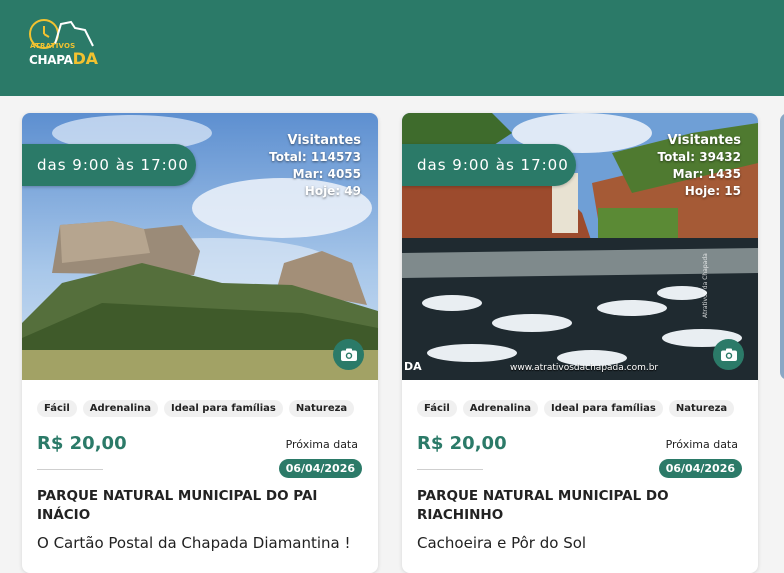 The image size is (784, 573). What do you see at coordinates (197, 506) in the screenshot?
I see `attraction-title: PARQUE NATURAL MUNICIPAL DO PAI INÁCIO` at bounding box center [197, 506].